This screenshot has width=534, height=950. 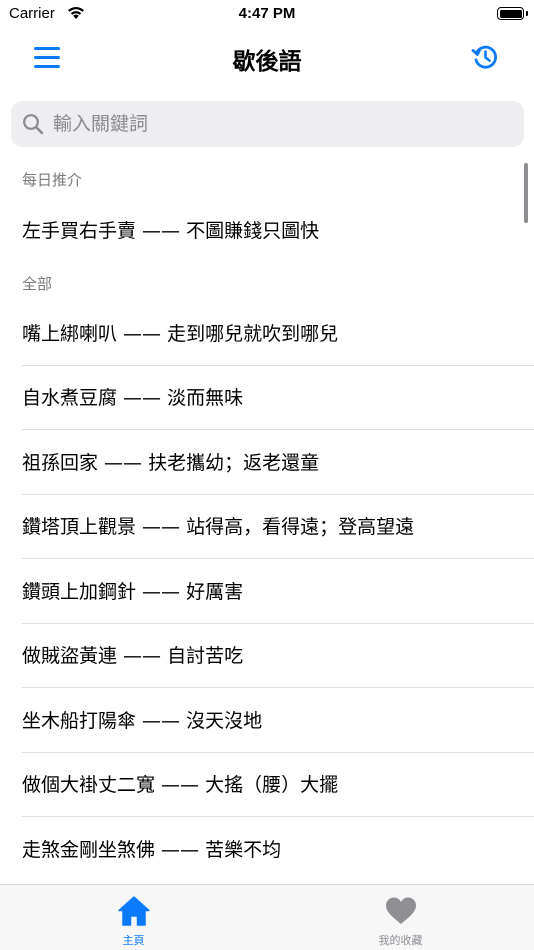 I want to click on list-item-text: 自水煮豆腐 —— 淡而無味, so click(x=133, y=398).